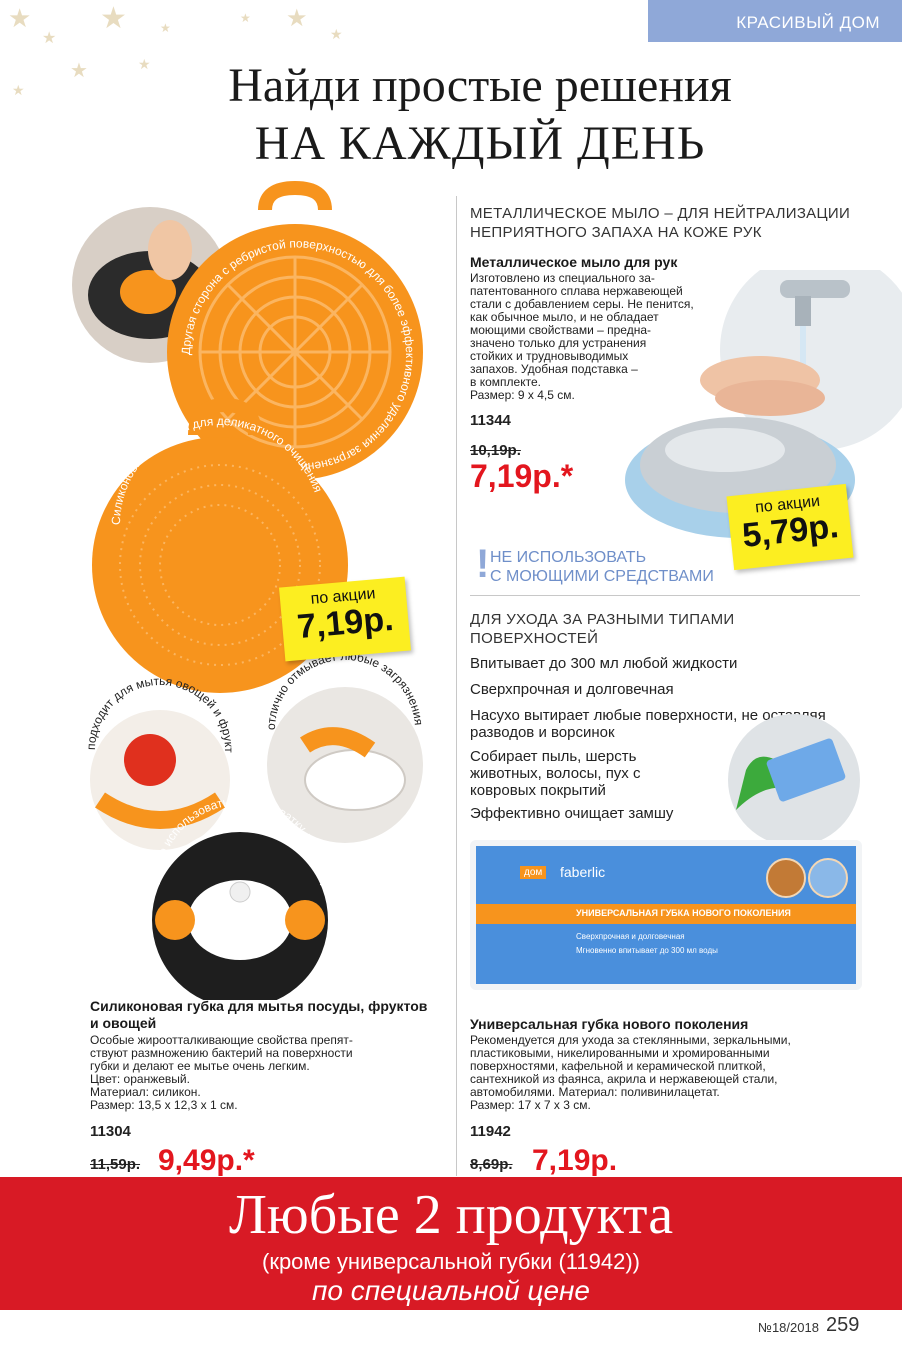 This screenshot has height=1352, width=902. Describe the element at coordinates (164, 1105) in the screenshot. I see `desc-line: Размер: 13,5 х 12,3 х 1 см.` at that location.